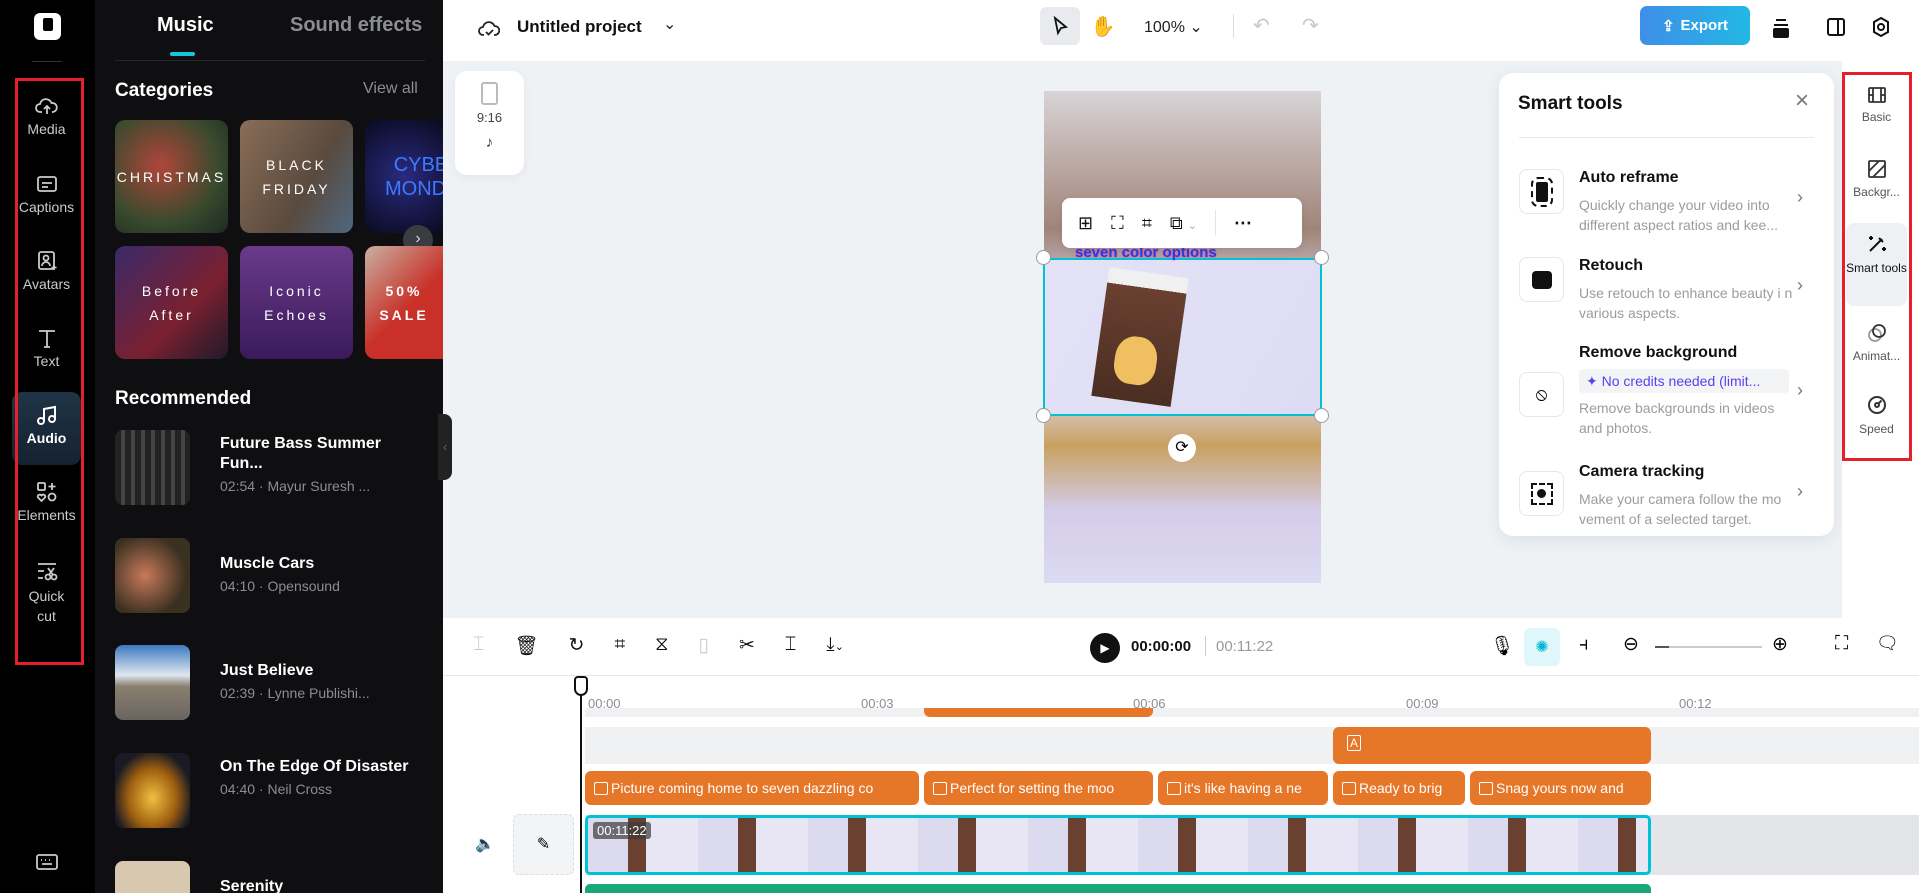 The image size is (1919, 893). I want to click on category-tile: CYBER MONDAY, so click(404, 176).